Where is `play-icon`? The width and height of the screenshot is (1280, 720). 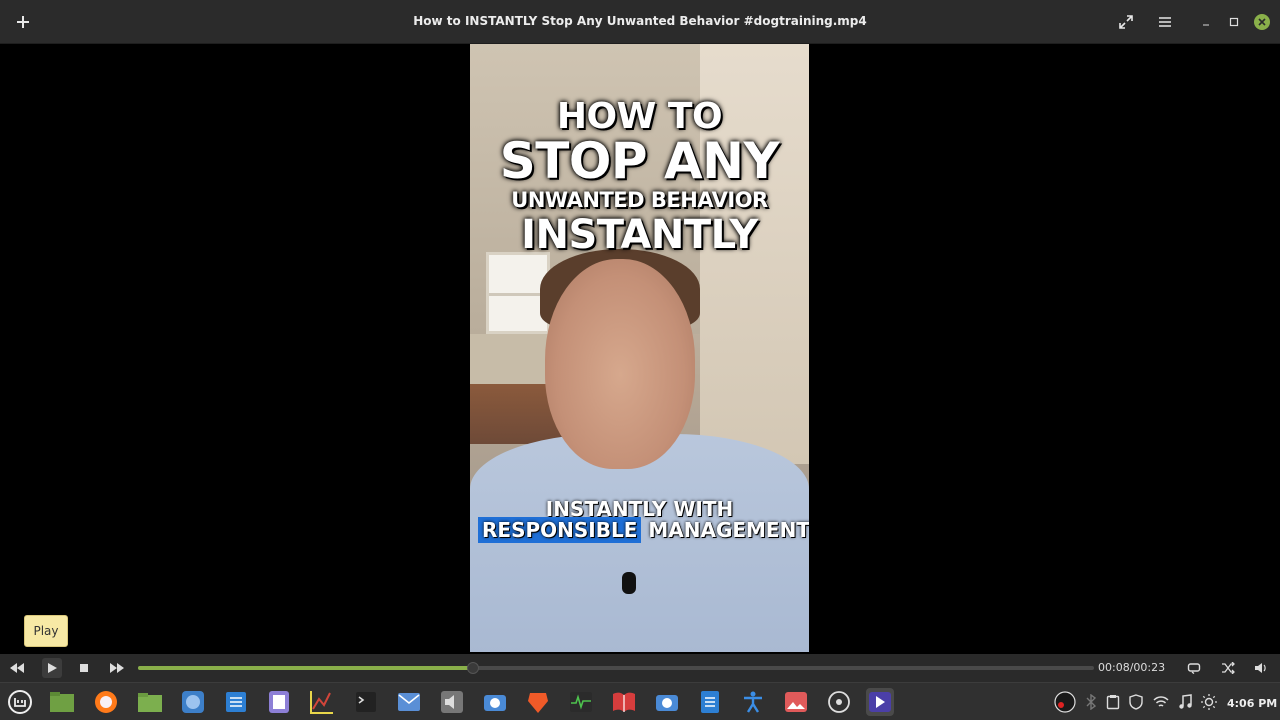
play-icon is located at coordinates (52, 668).